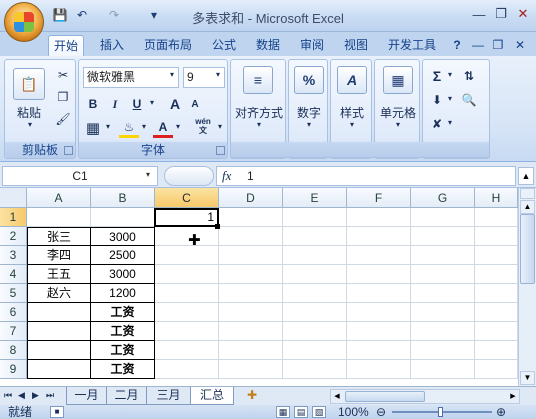 Image resolution: width=536 pixels, height=419 pixels. Describe the element at coordinates (352, 80) in the screenshot. I see `style-icon: A` at that location.